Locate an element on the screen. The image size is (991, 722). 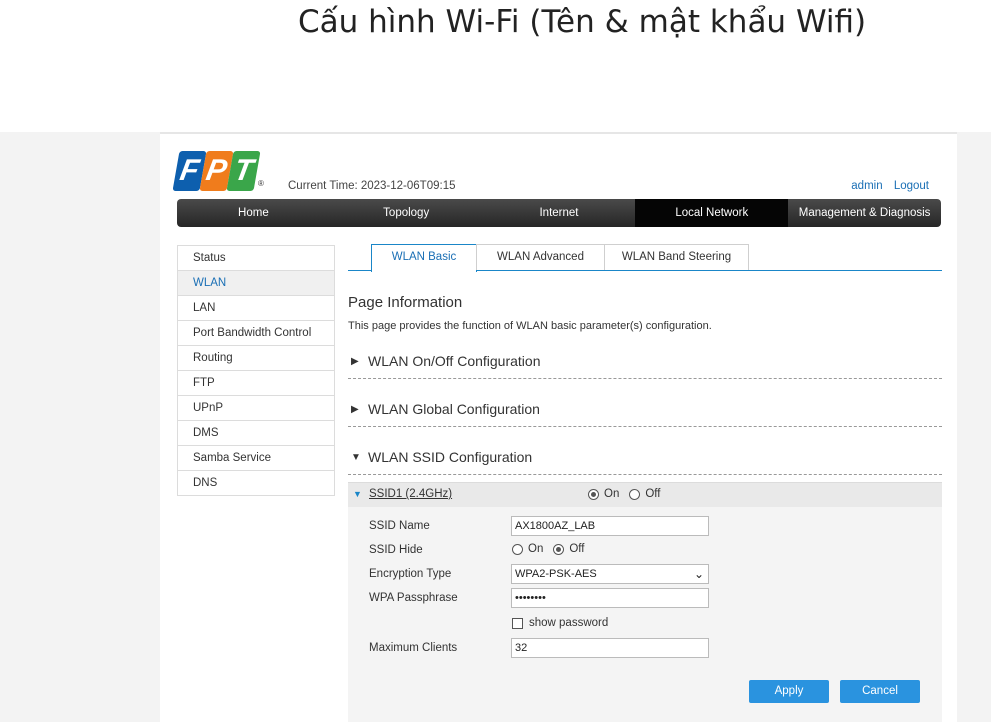
logout-link: Logout is located at coordinates (911, 186).